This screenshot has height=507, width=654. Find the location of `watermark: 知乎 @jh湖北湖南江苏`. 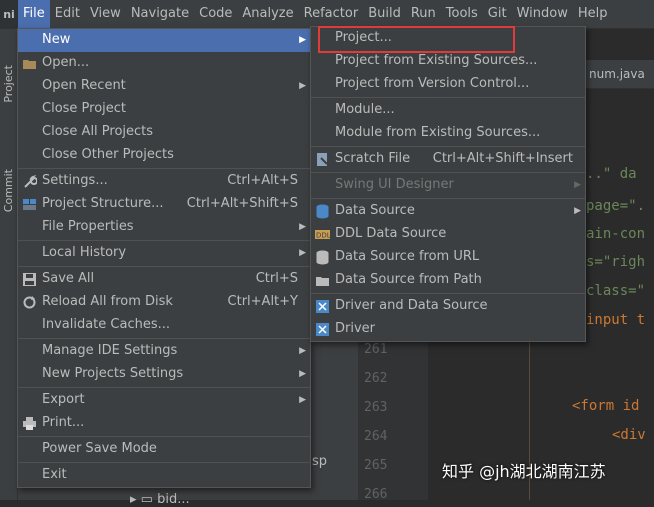

watermark: 知乎 @jh湖北湖南江苏 is located at coordinates (524, 471).